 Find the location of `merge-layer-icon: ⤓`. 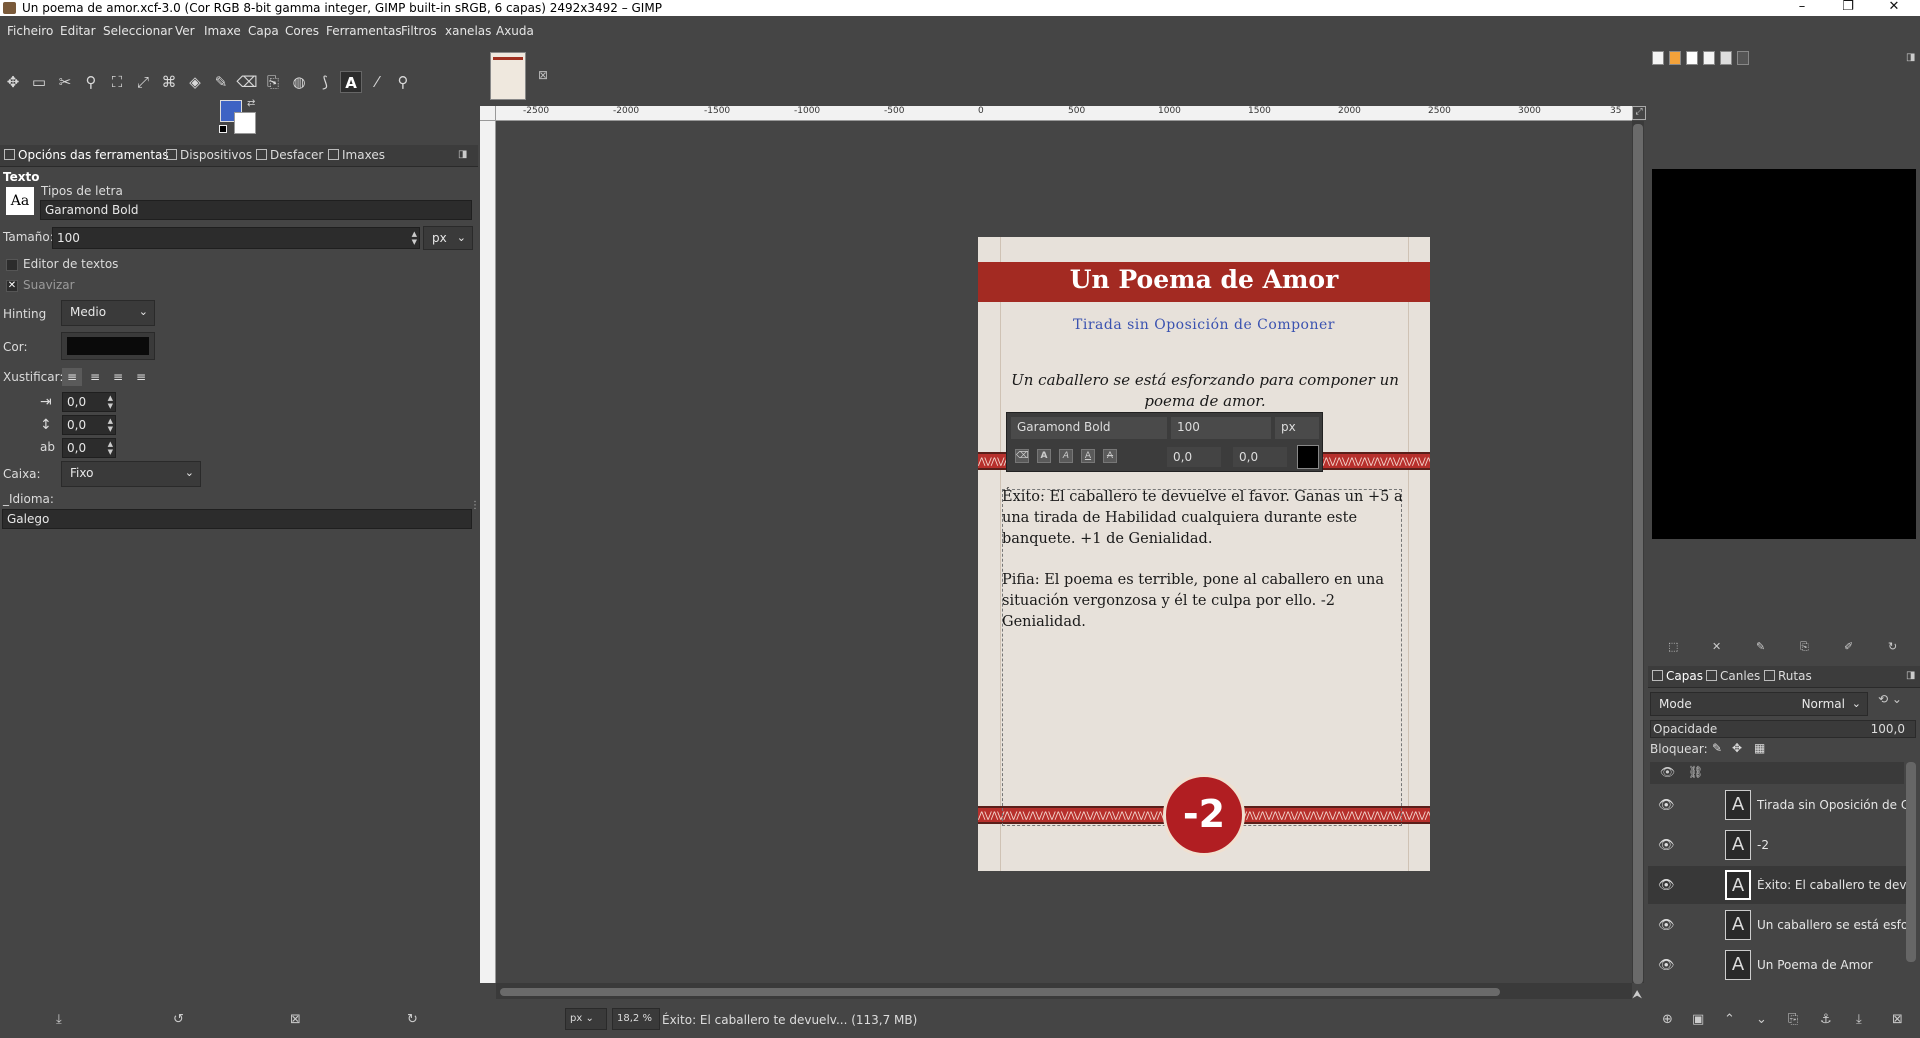

merge-layer-icon: ⤓ is located at coordinates (1859, 1019).